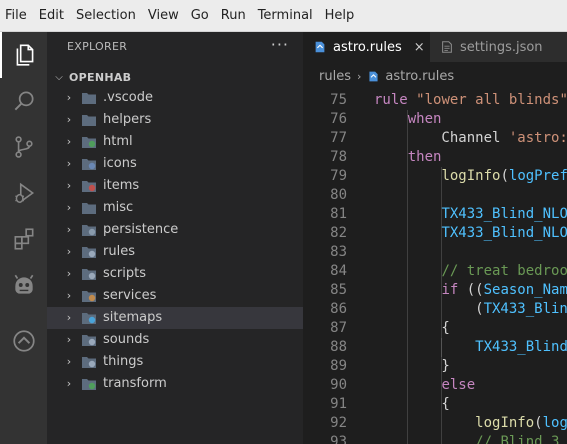 The width and height of the screenshot is (567, 444). Describe the element at coordinates (441, 138) in the screenshot. I see `code-token: Channel` at that location.